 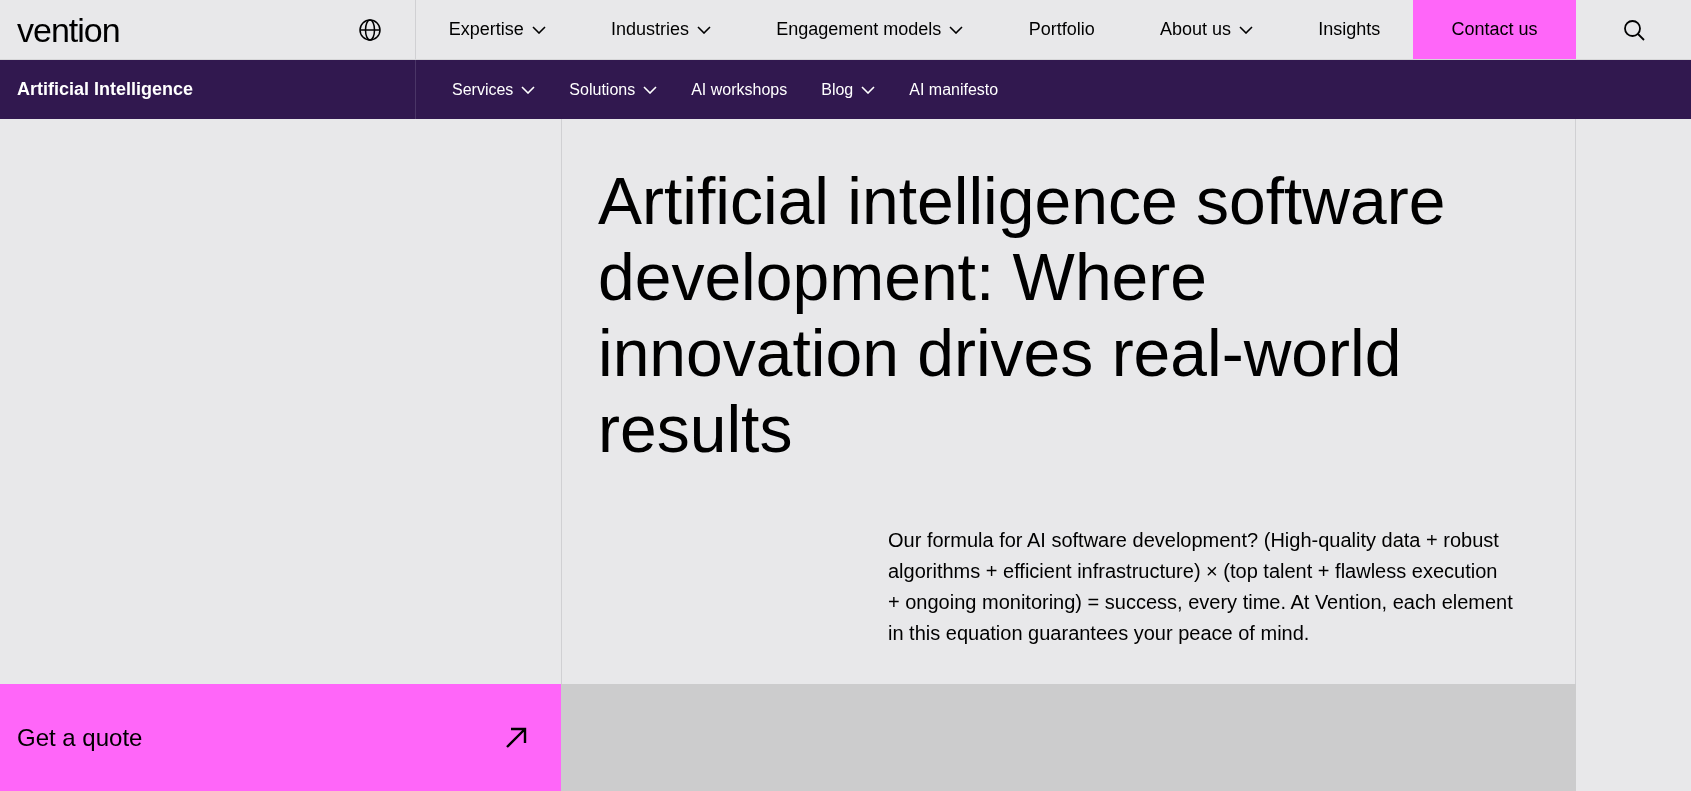 I want to click on arrow-up-right-icon, so click(x=516, y=737).